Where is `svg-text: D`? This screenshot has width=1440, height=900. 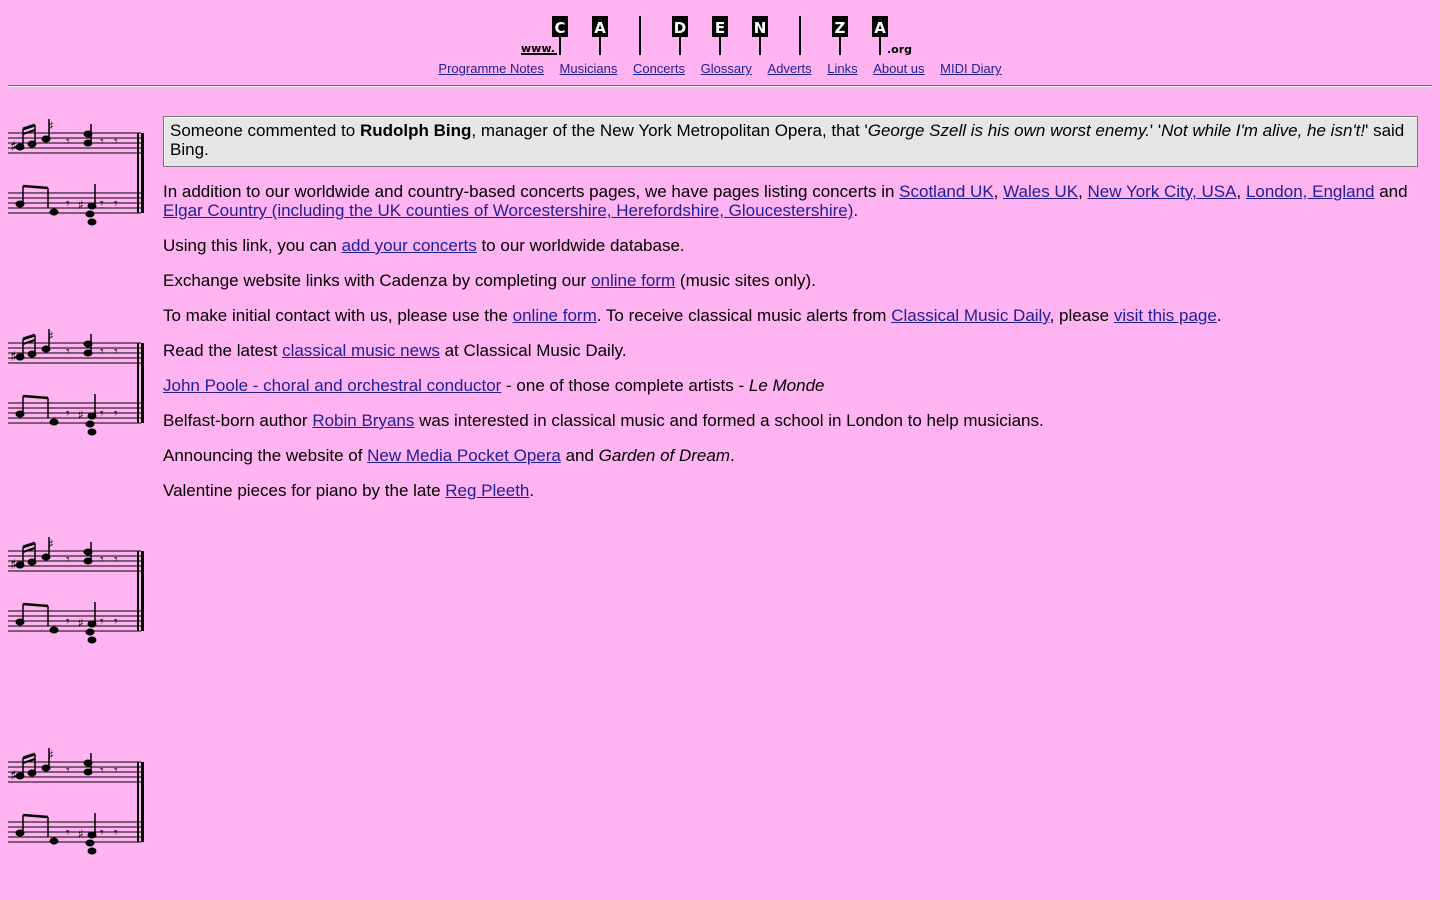 svg-text: D is located at coordinates (680, 28).